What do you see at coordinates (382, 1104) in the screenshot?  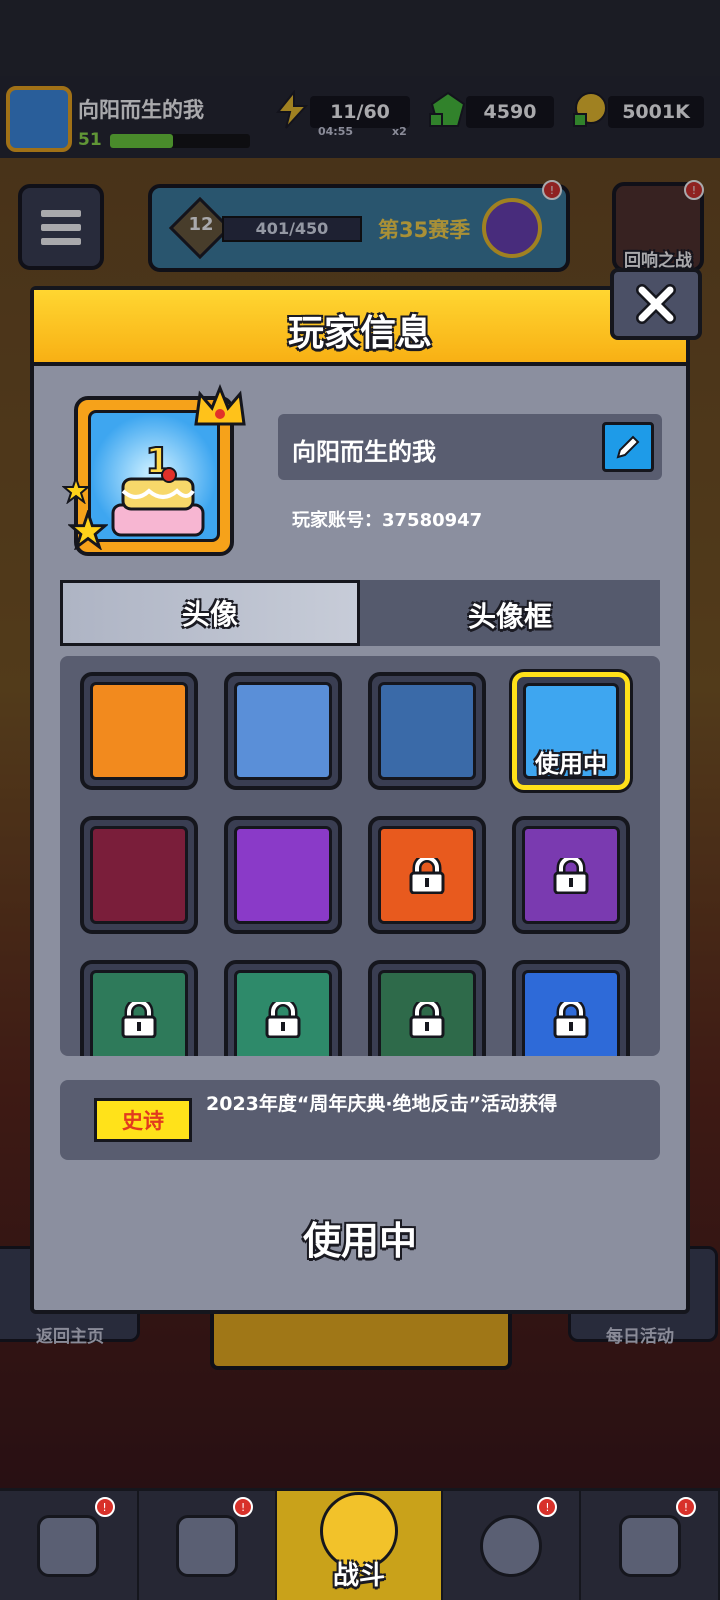 I see `avatar-source-text: 2023年度“周年庆典·绝地反击”活动获得` at bounding box center [382, 1104].